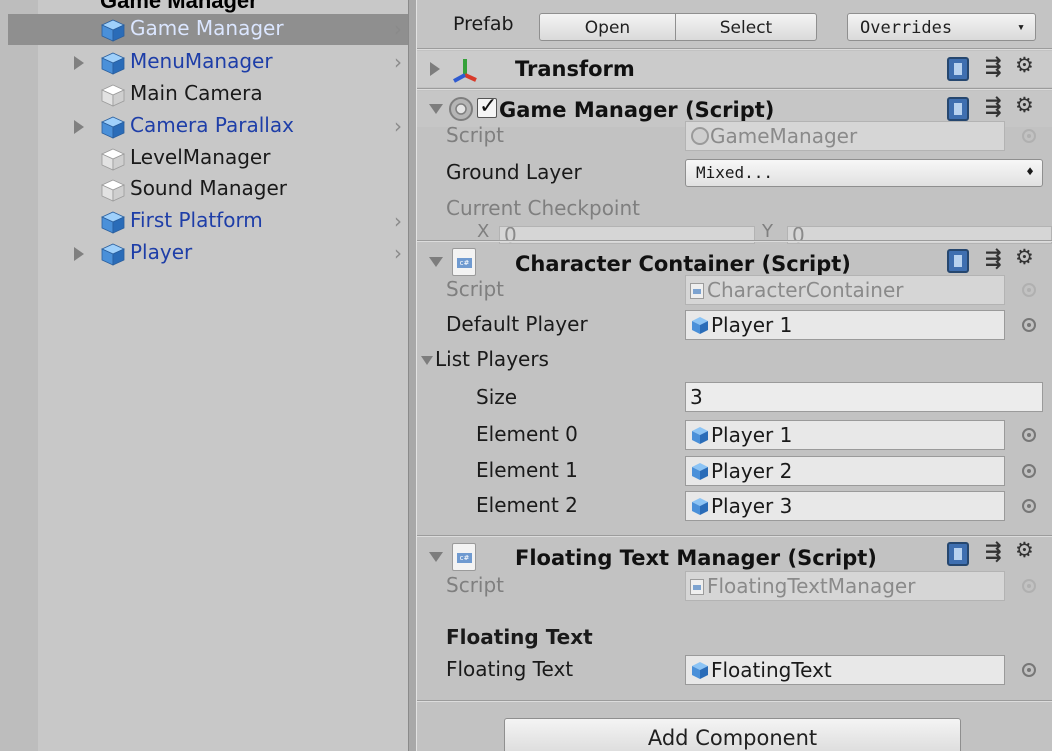 The width and height of the screenshot is (1052, 751). Describe the element at coordinates (746, 27) in the screenshot. I see `prefab-select-button: Select` at that location.